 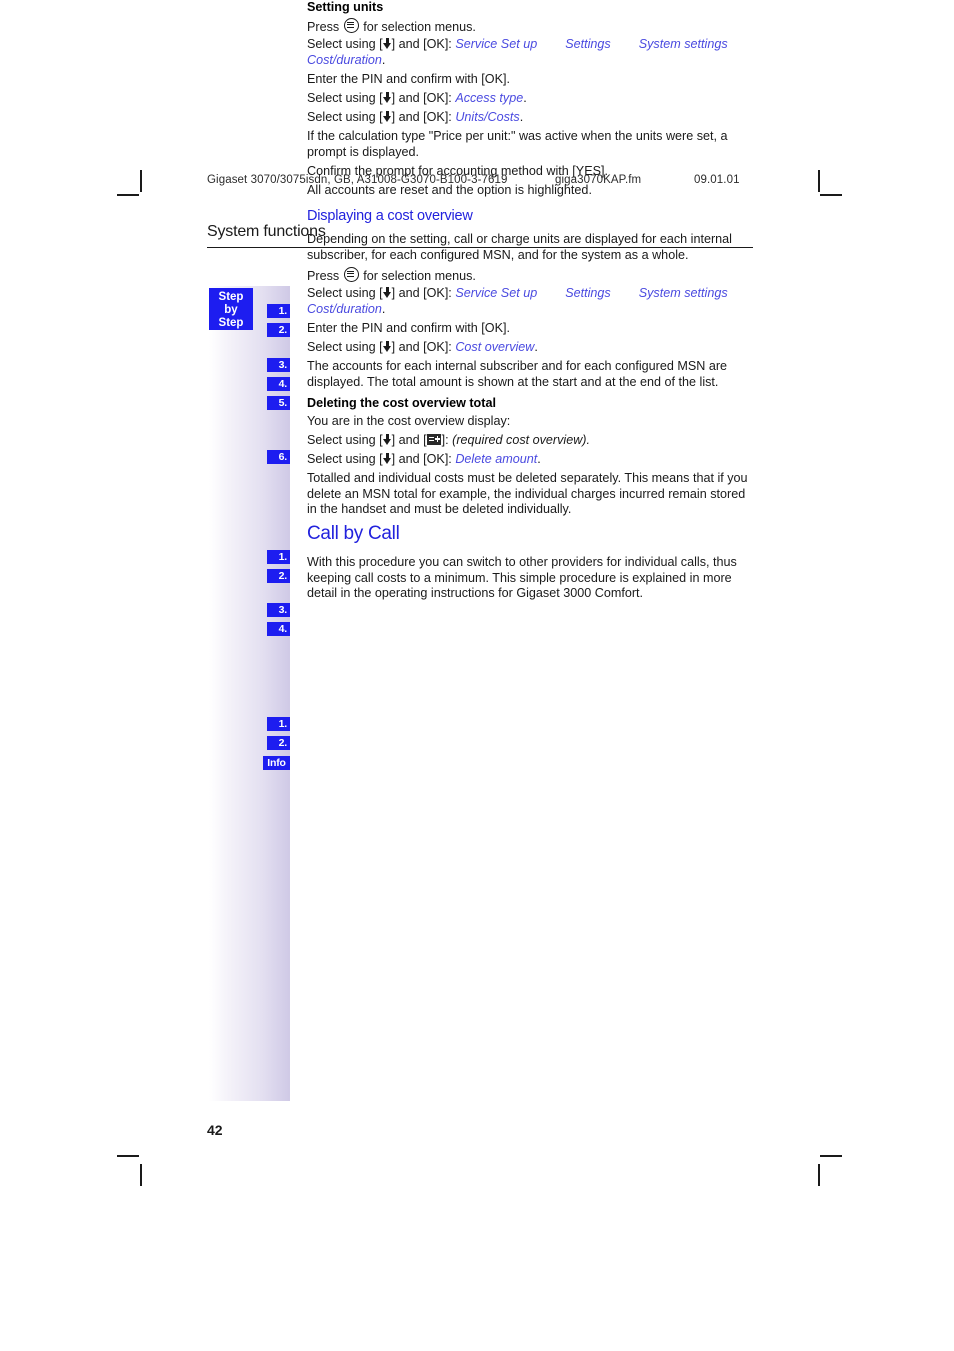 What do you see at coordinates (276, 763) in the screenshot?
I see `info-chip: Info` at bounding box center [276, 763].